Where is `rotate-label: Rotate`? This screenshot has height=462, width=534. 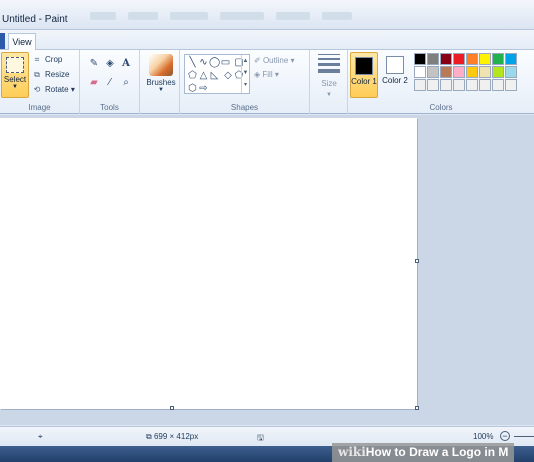
rotate-label: Rotate is located at coordinates (57, 90).